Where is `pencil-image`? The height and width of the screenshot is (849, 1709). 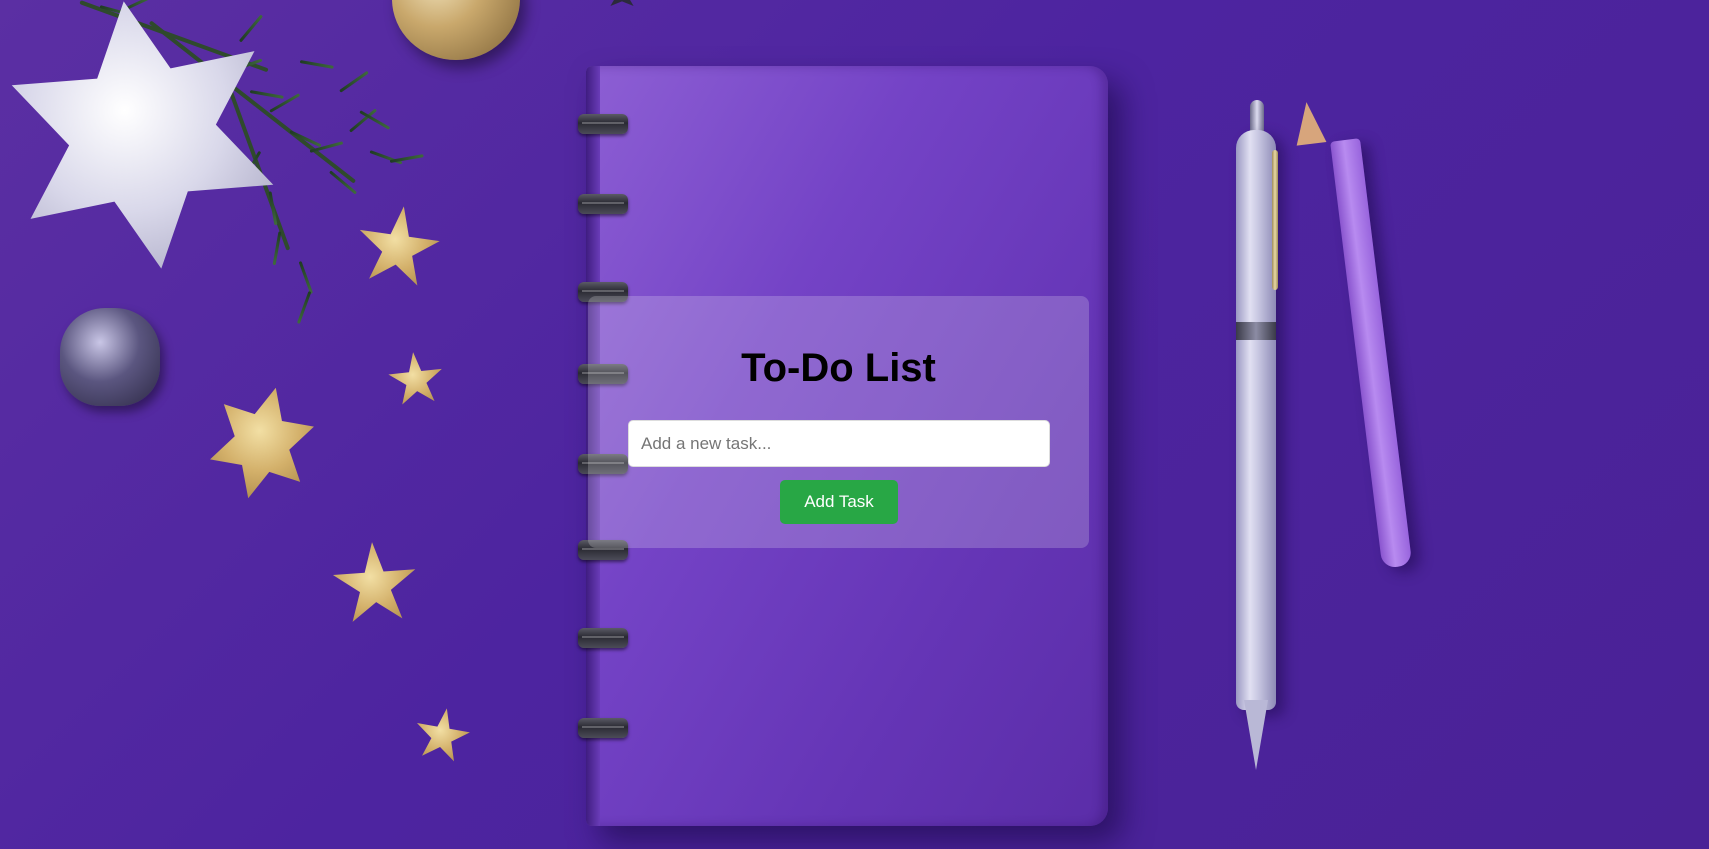 pencil-image is located at coordinates (1371, 353).